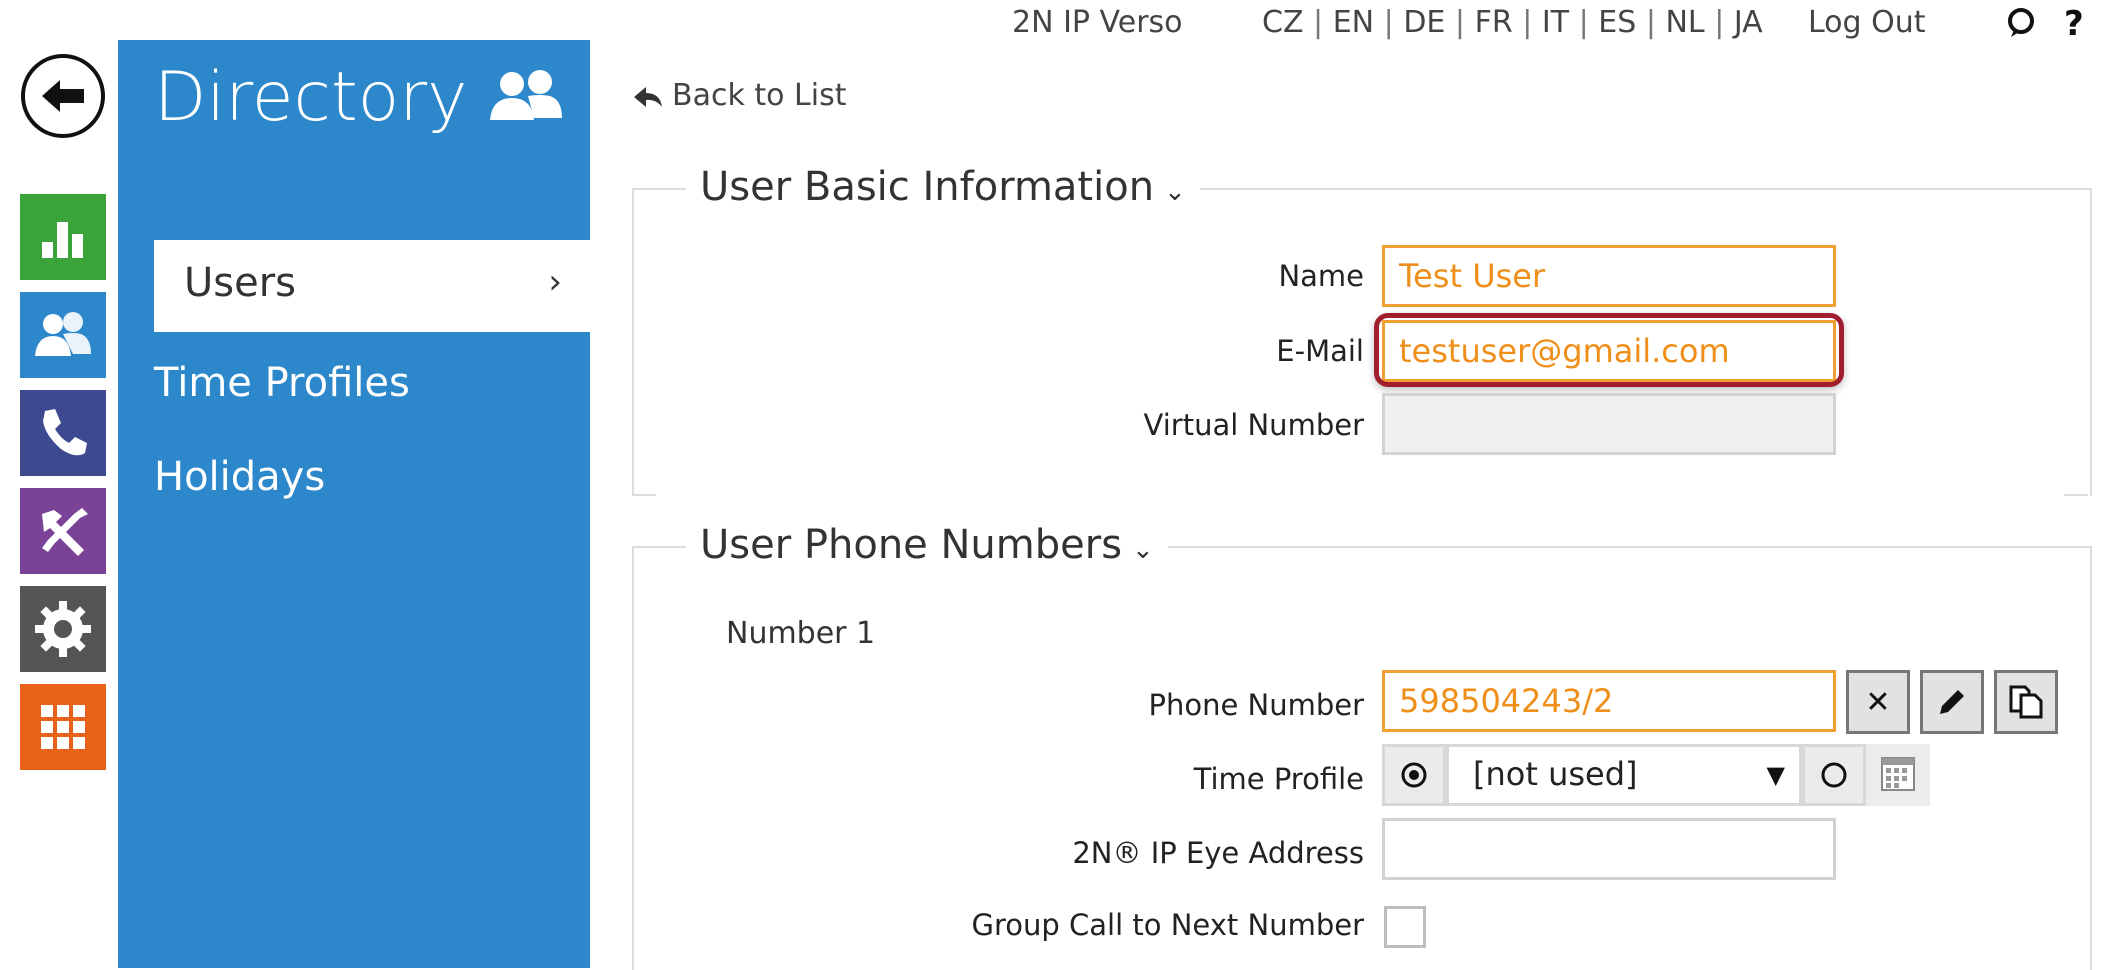  What do you see at coordinates (1609, 849) in the screenshot?
I see `ip-eye-input` at bounding box center [1609, 849].